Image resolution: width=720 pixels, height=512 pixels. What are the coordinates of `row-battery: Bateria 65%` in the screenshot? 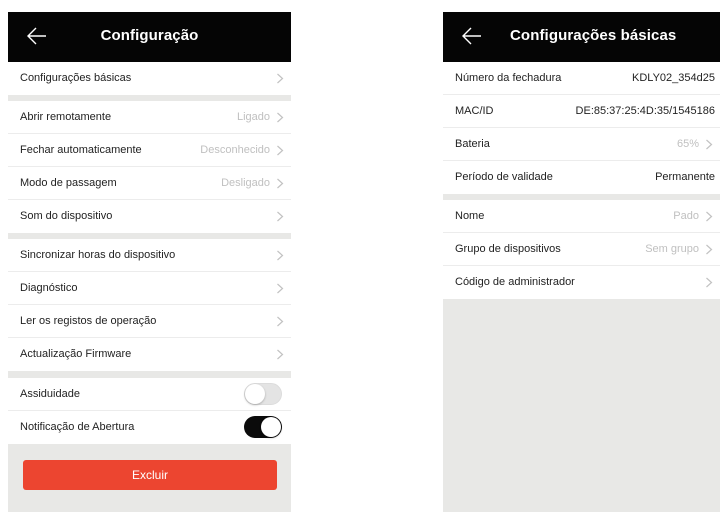 It's located at (581, 144).